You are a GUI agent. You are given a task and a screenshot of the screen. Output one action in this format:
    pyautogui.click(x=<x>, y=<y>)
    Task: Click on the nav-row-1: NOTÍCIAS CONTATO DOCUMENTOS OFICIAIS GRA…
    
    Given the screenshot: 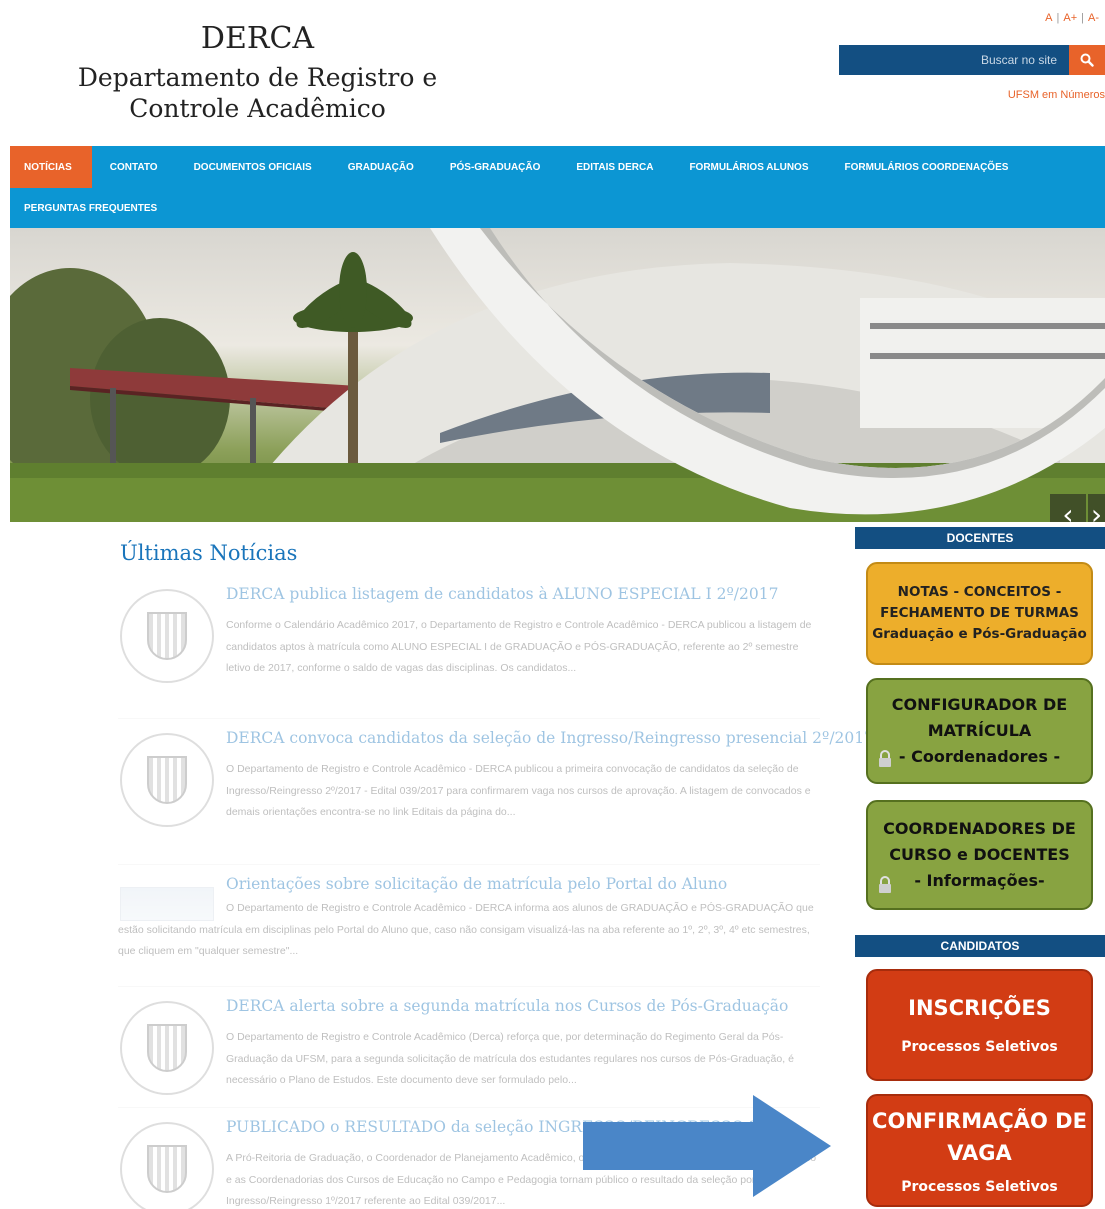 What is the action you would take?
    pyautogui.click(x=557, y=167)
    